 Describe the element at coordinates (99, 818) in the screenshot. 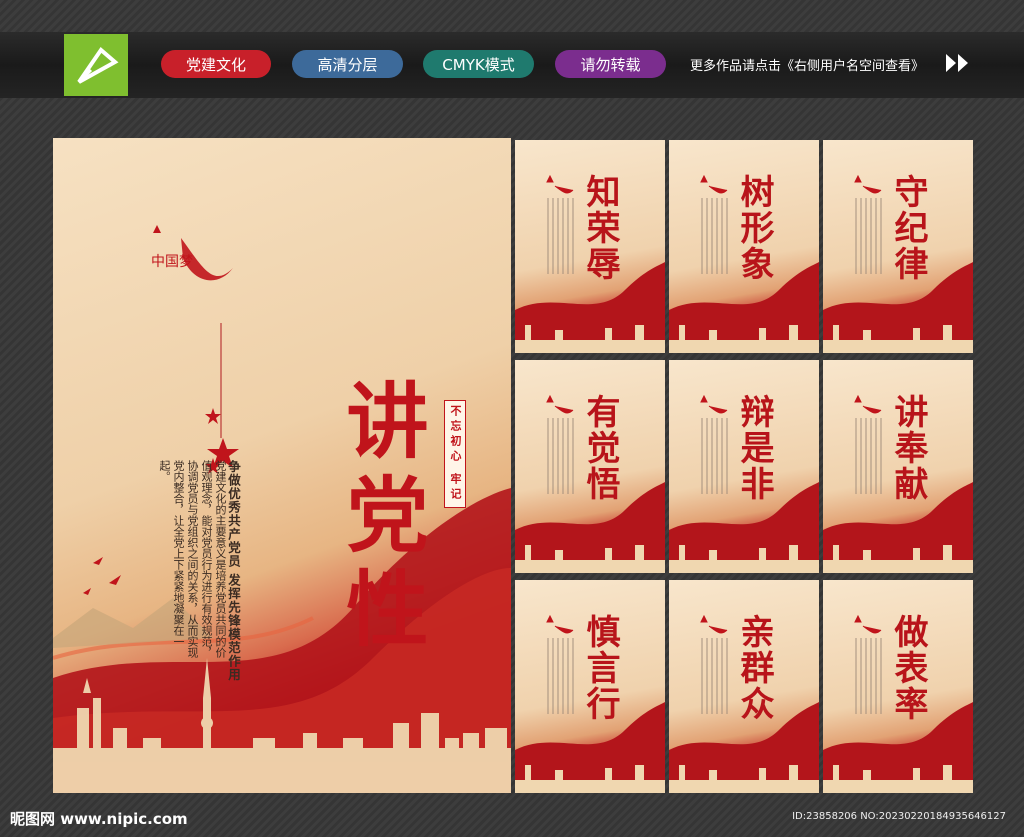

I see `site-watermark: 昵图网 www.nipic.com` at that location.